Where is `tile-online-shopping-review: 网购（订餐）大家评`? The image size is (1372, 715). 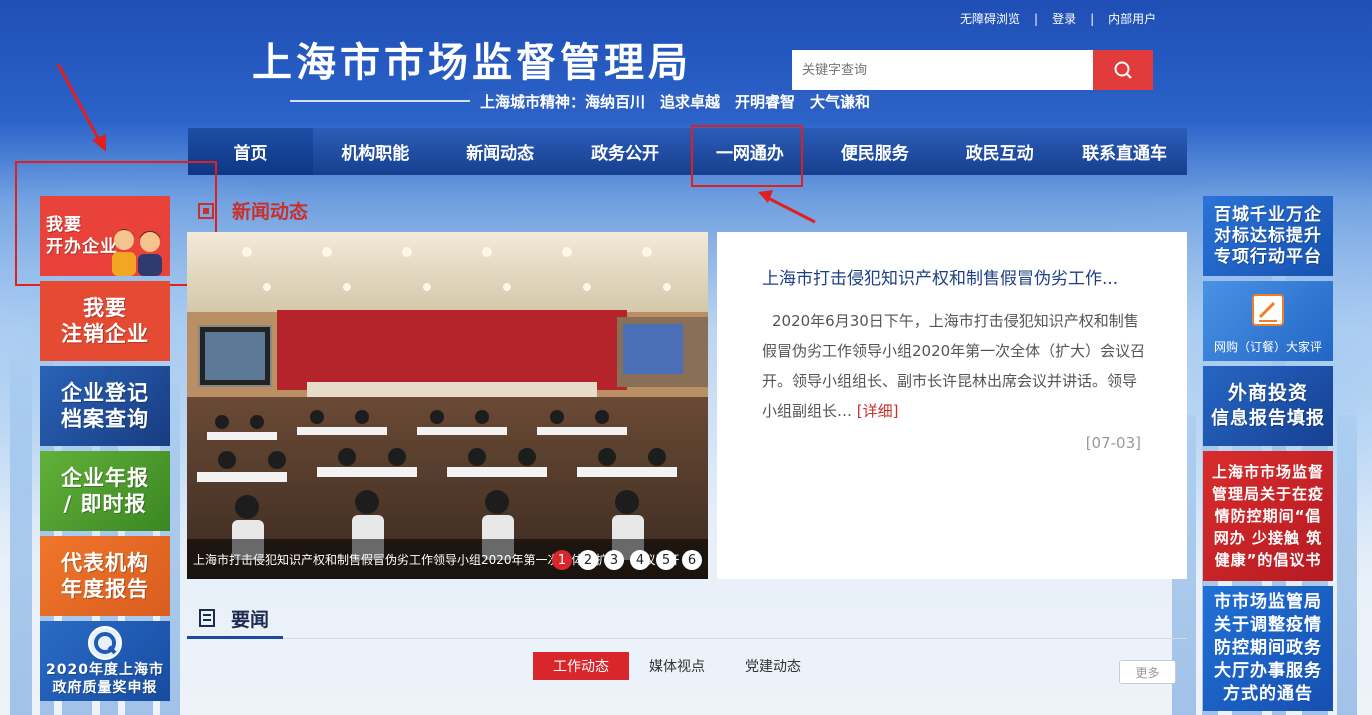 tile-online-shopping-review: 网购（订餐）大家评 is located at coordinates (1268, 321).